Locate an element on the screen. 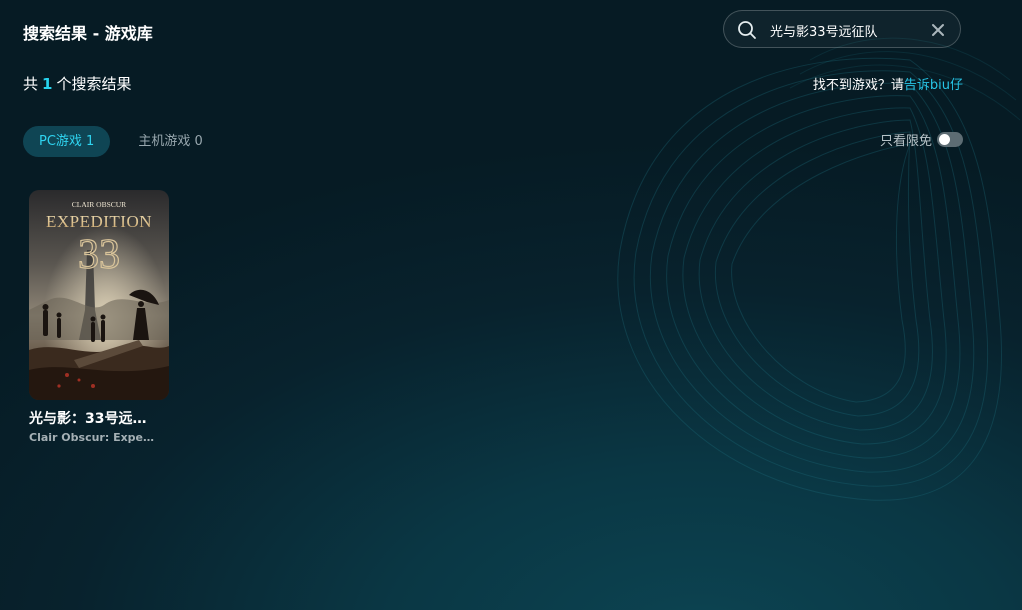 The image size is (1022, 610). game-title: 光与影：33号远征队 is located at coordinates (94, 418).